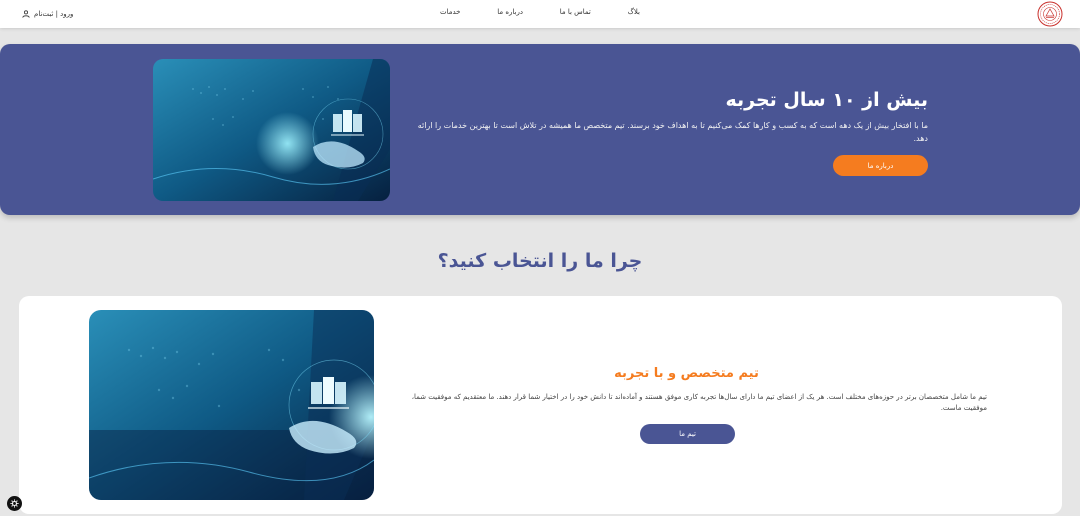 Image resolution: width=1080 pixels, height=516 pixels. I want to click on main-nav: خدمات درباره ما تماس با ما بلاگ, so click(540, 14).